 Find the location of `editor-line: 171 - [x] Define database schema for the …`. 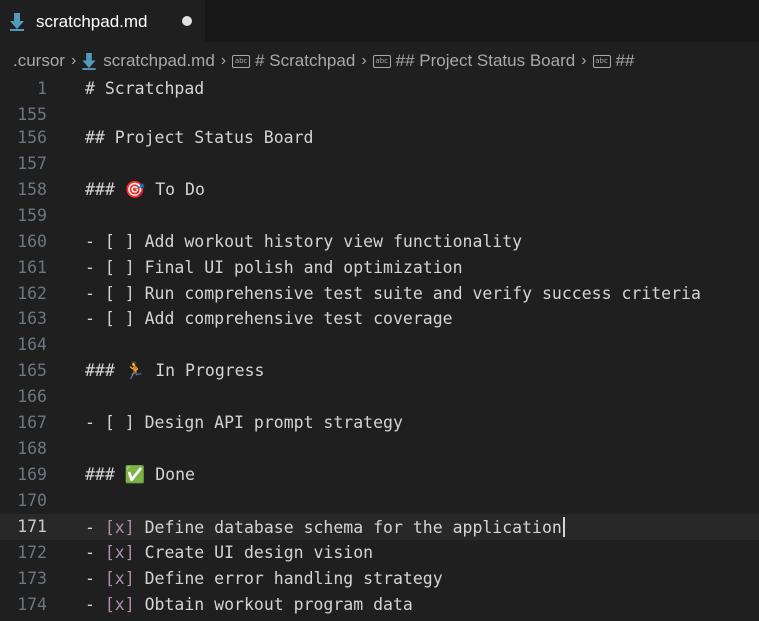

editor-line: 171 - [x] Define database schema for the … is located at coordinates (379, 527).